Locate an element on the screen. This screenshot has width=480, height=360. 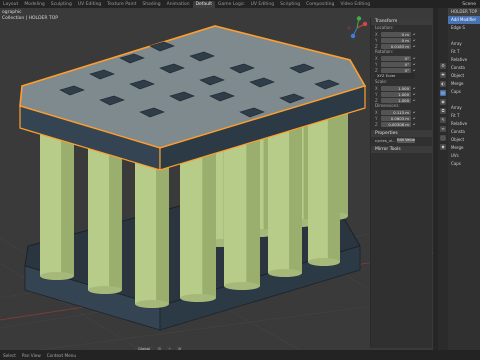
status-bar: Select Pan View Context Menu is located at coordinates (240, 355).